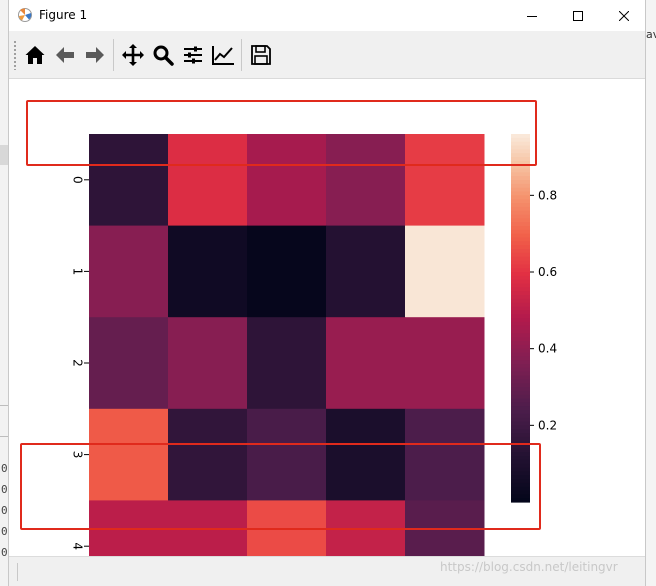  What do you see at coordinates (547, 272) in the screenshot?
I see `colorbar-tick-label: 0.6` at bounding box center [547, 272].